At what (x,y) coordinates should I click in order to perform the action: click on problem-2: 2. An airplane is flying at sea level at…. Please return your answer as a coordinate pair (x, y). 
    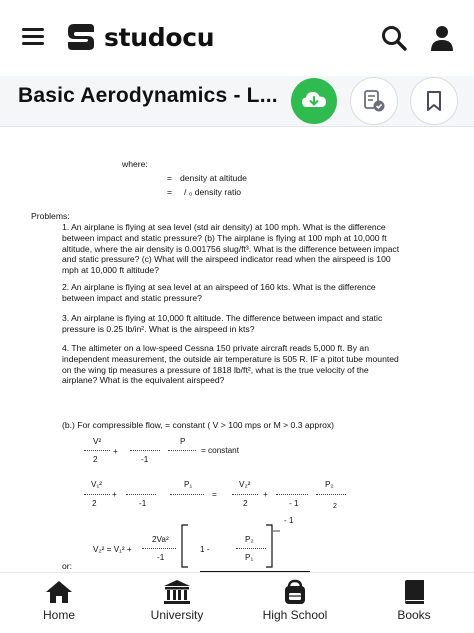
    Looking at the image, I should click on (219, 292).